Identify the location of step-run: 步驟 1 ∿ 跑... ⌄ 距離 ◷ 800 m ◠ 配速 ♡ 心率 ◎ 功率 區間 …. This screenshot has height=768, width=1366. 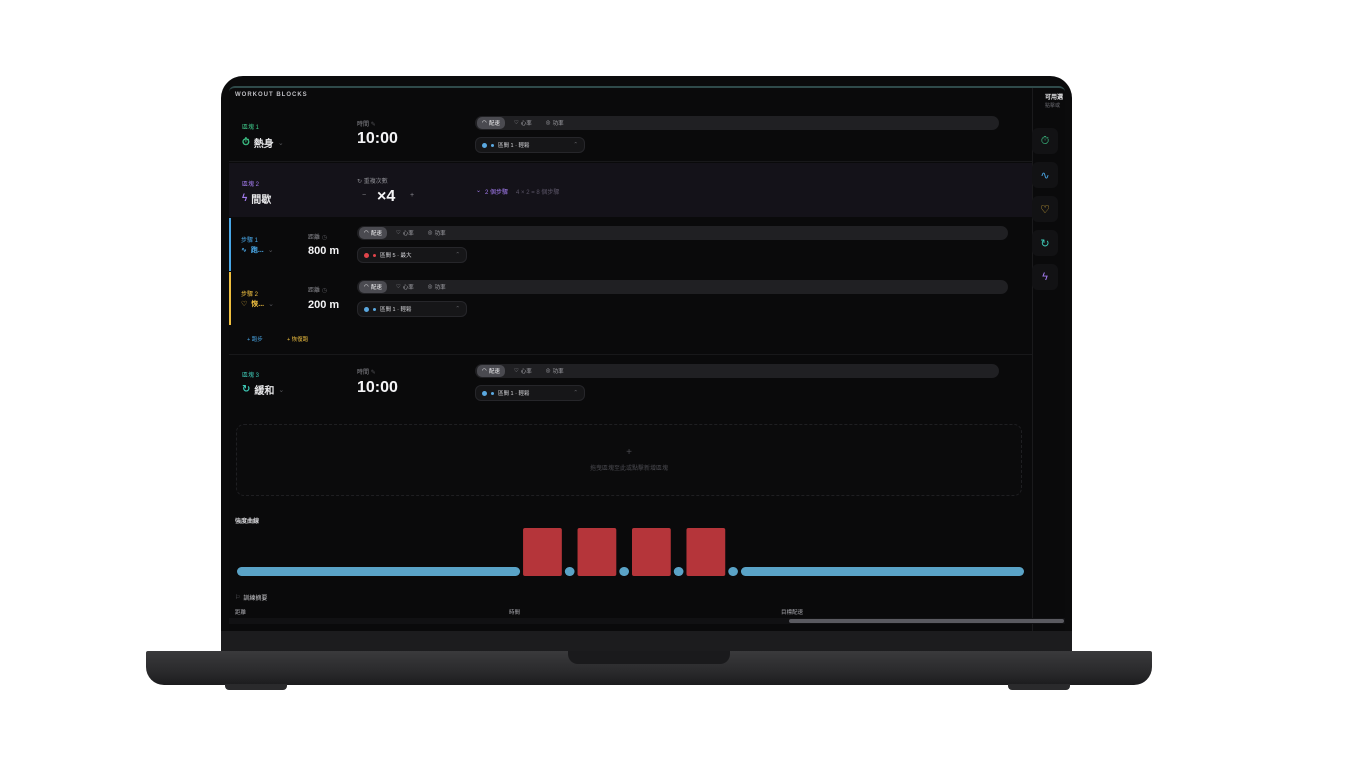
(630, 244).